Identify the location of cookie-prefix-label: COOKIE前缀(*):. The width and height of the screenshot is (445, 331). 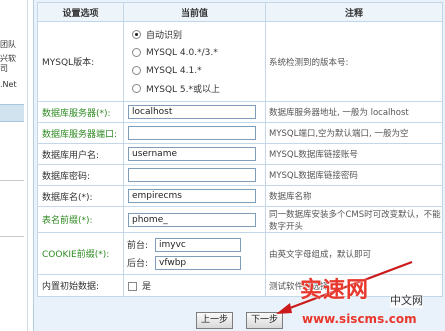
(80, 253).